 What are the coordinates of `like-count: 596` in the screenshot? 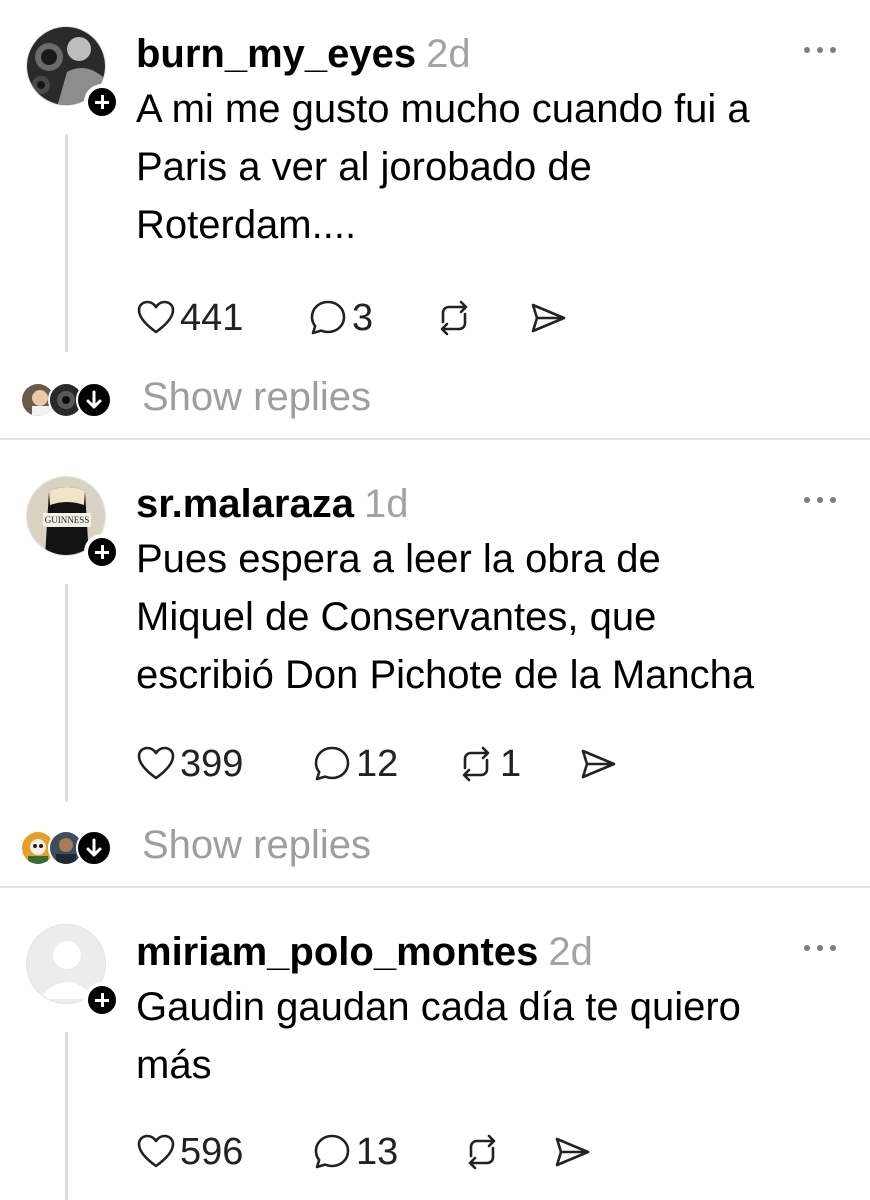 It's located at (212, 1151).